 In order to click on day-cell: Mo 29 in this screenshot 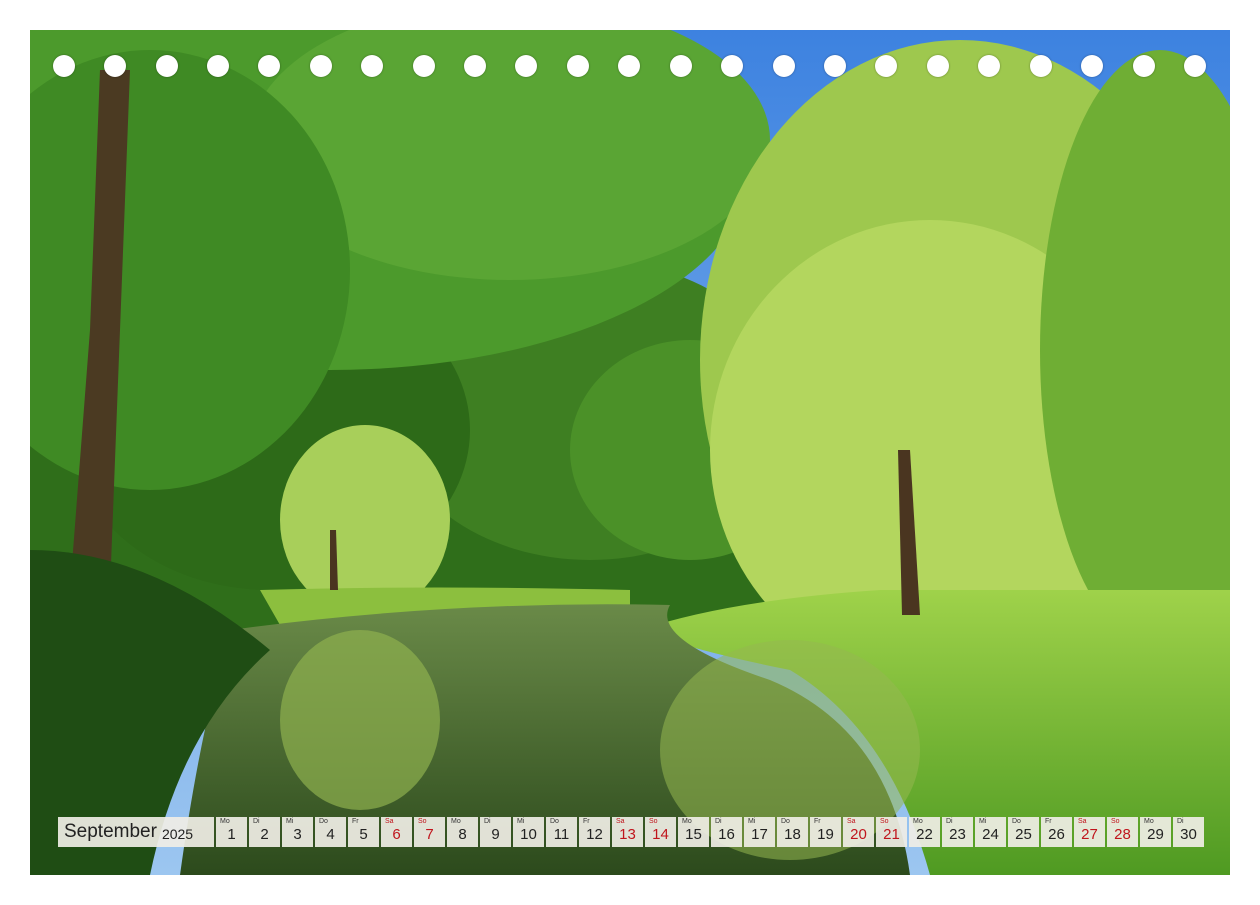, I will do `click(1155, 832)`.